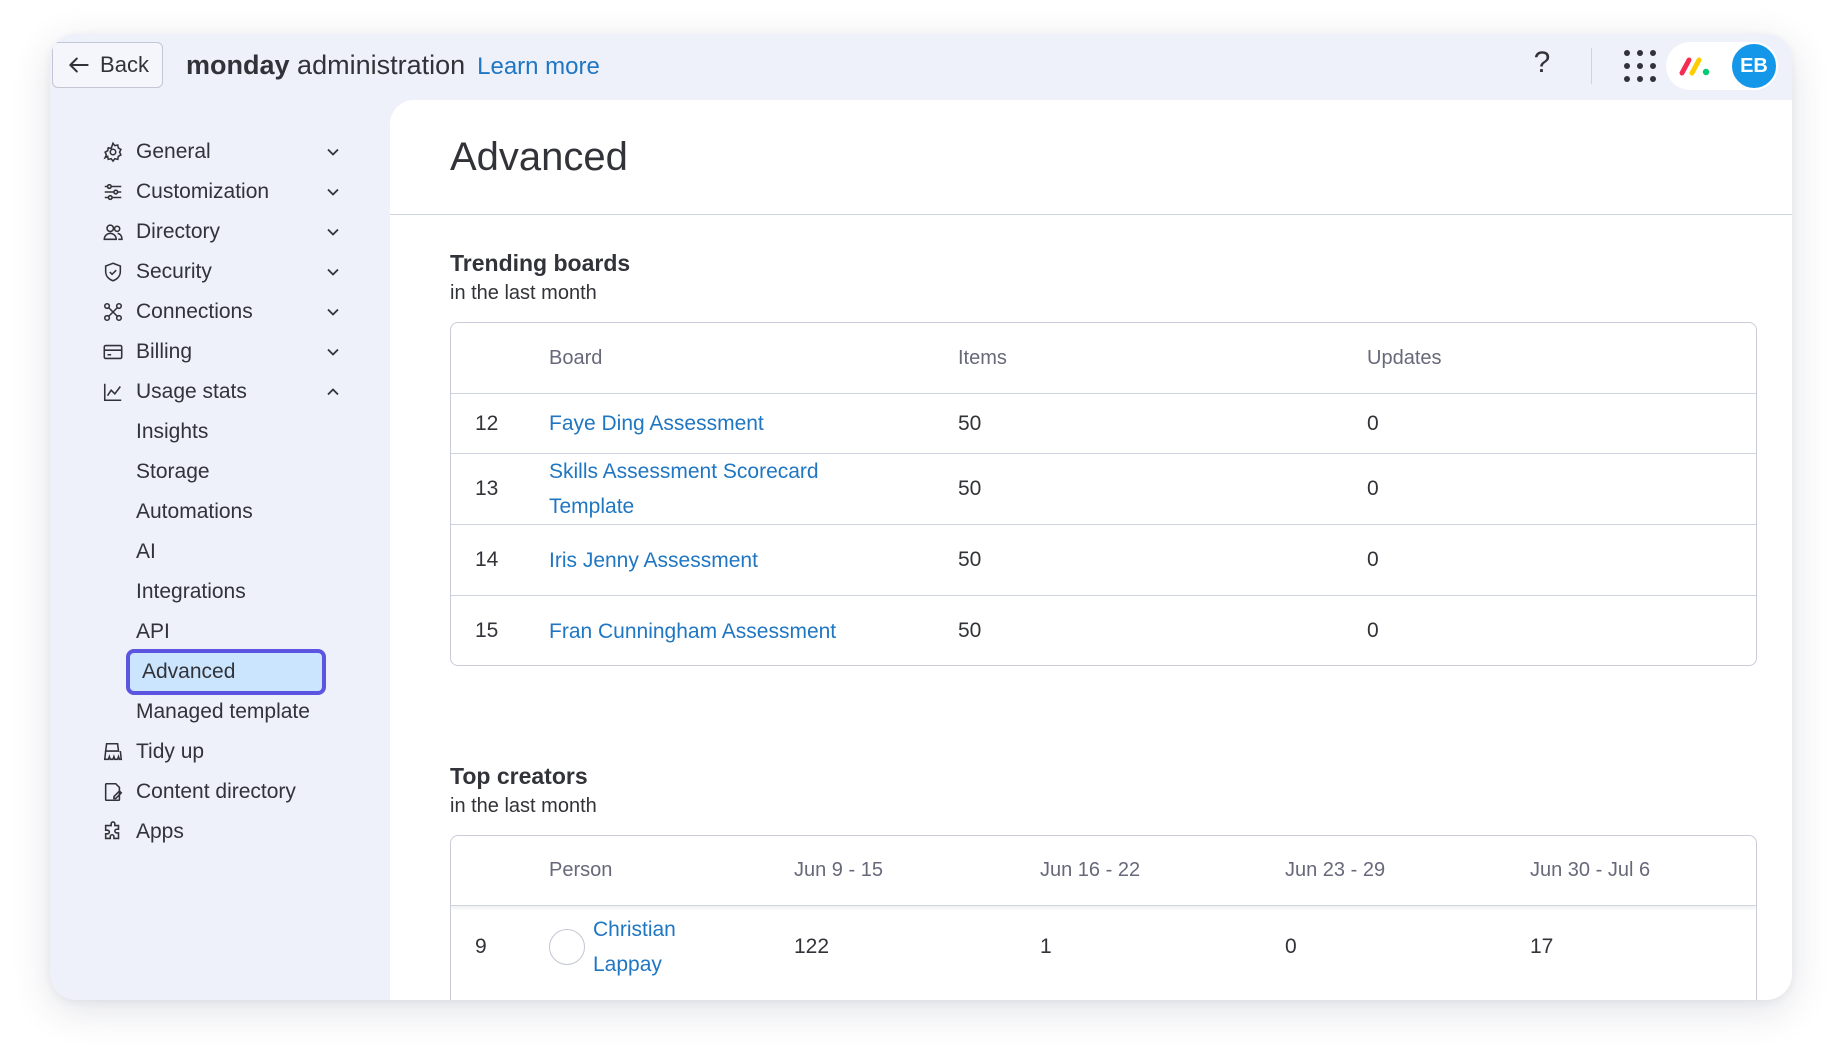  I want to click on sidebar-item-label: Apps, so click(160, 831).